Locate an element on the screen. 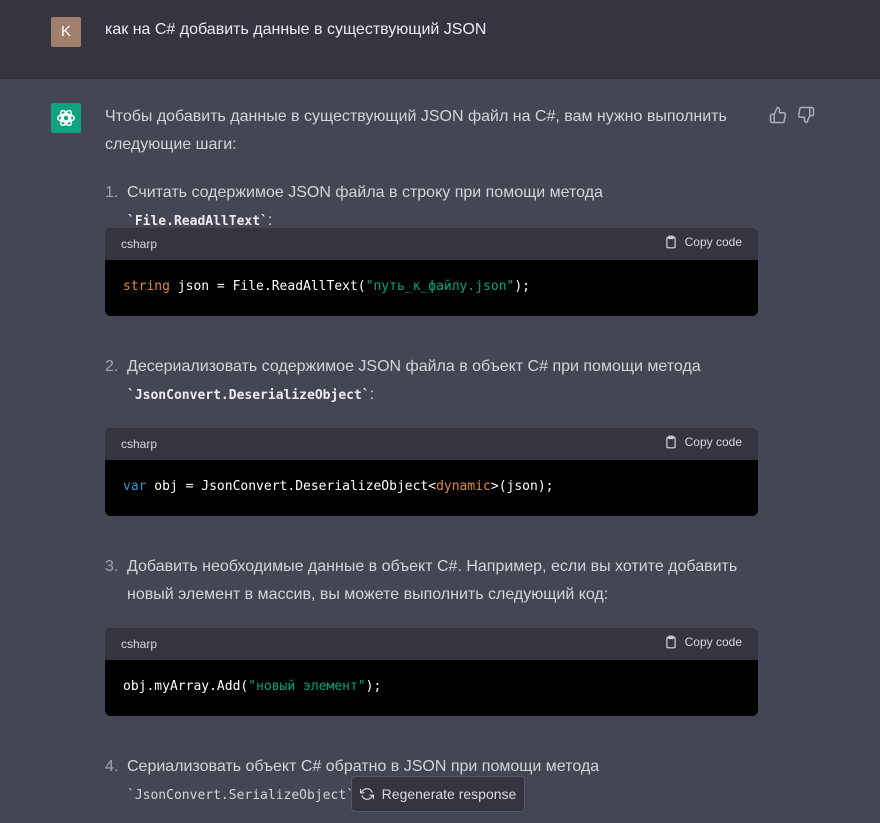 This screenshot has width=880, height=823. step-number: 3. is located at coordinates (112, 566).